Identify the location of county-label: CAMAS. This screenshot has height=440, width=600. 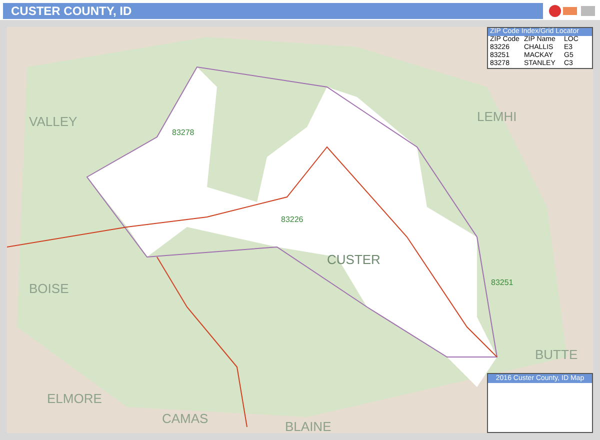
(185, 419).